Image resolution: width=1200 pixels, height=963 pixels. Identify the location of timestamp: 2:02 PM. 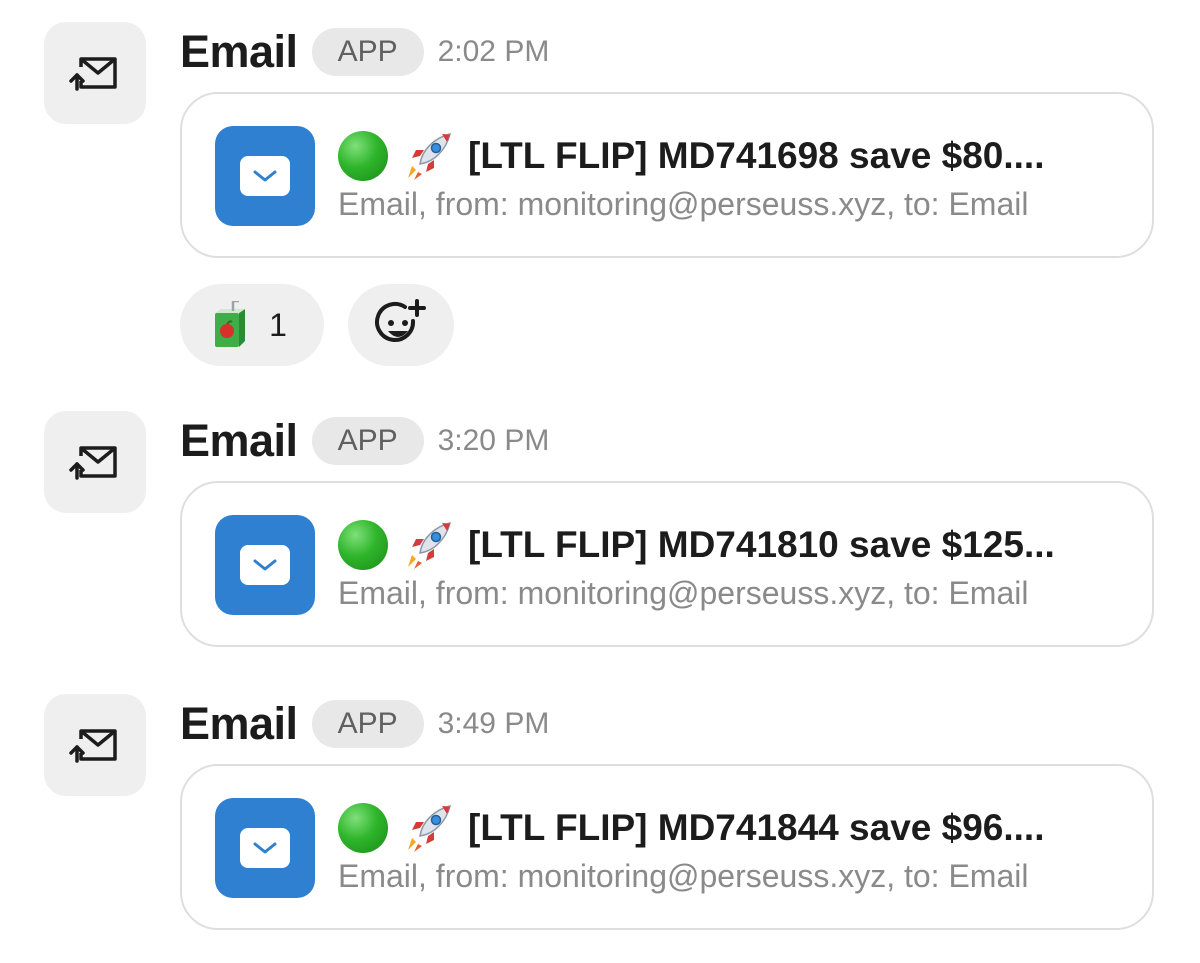
(494, 52).